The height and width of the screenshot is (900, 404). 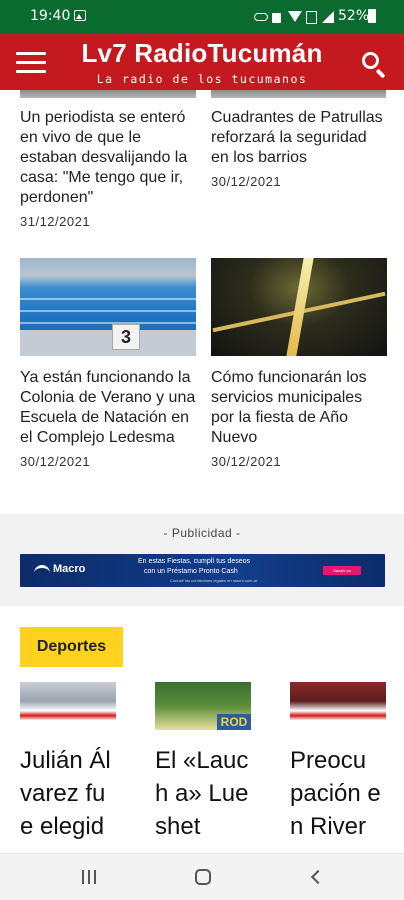 What do you see at coordinates (372, 16) in the screenshot?
I see `battery-icon` at bounding box center [372, 16].